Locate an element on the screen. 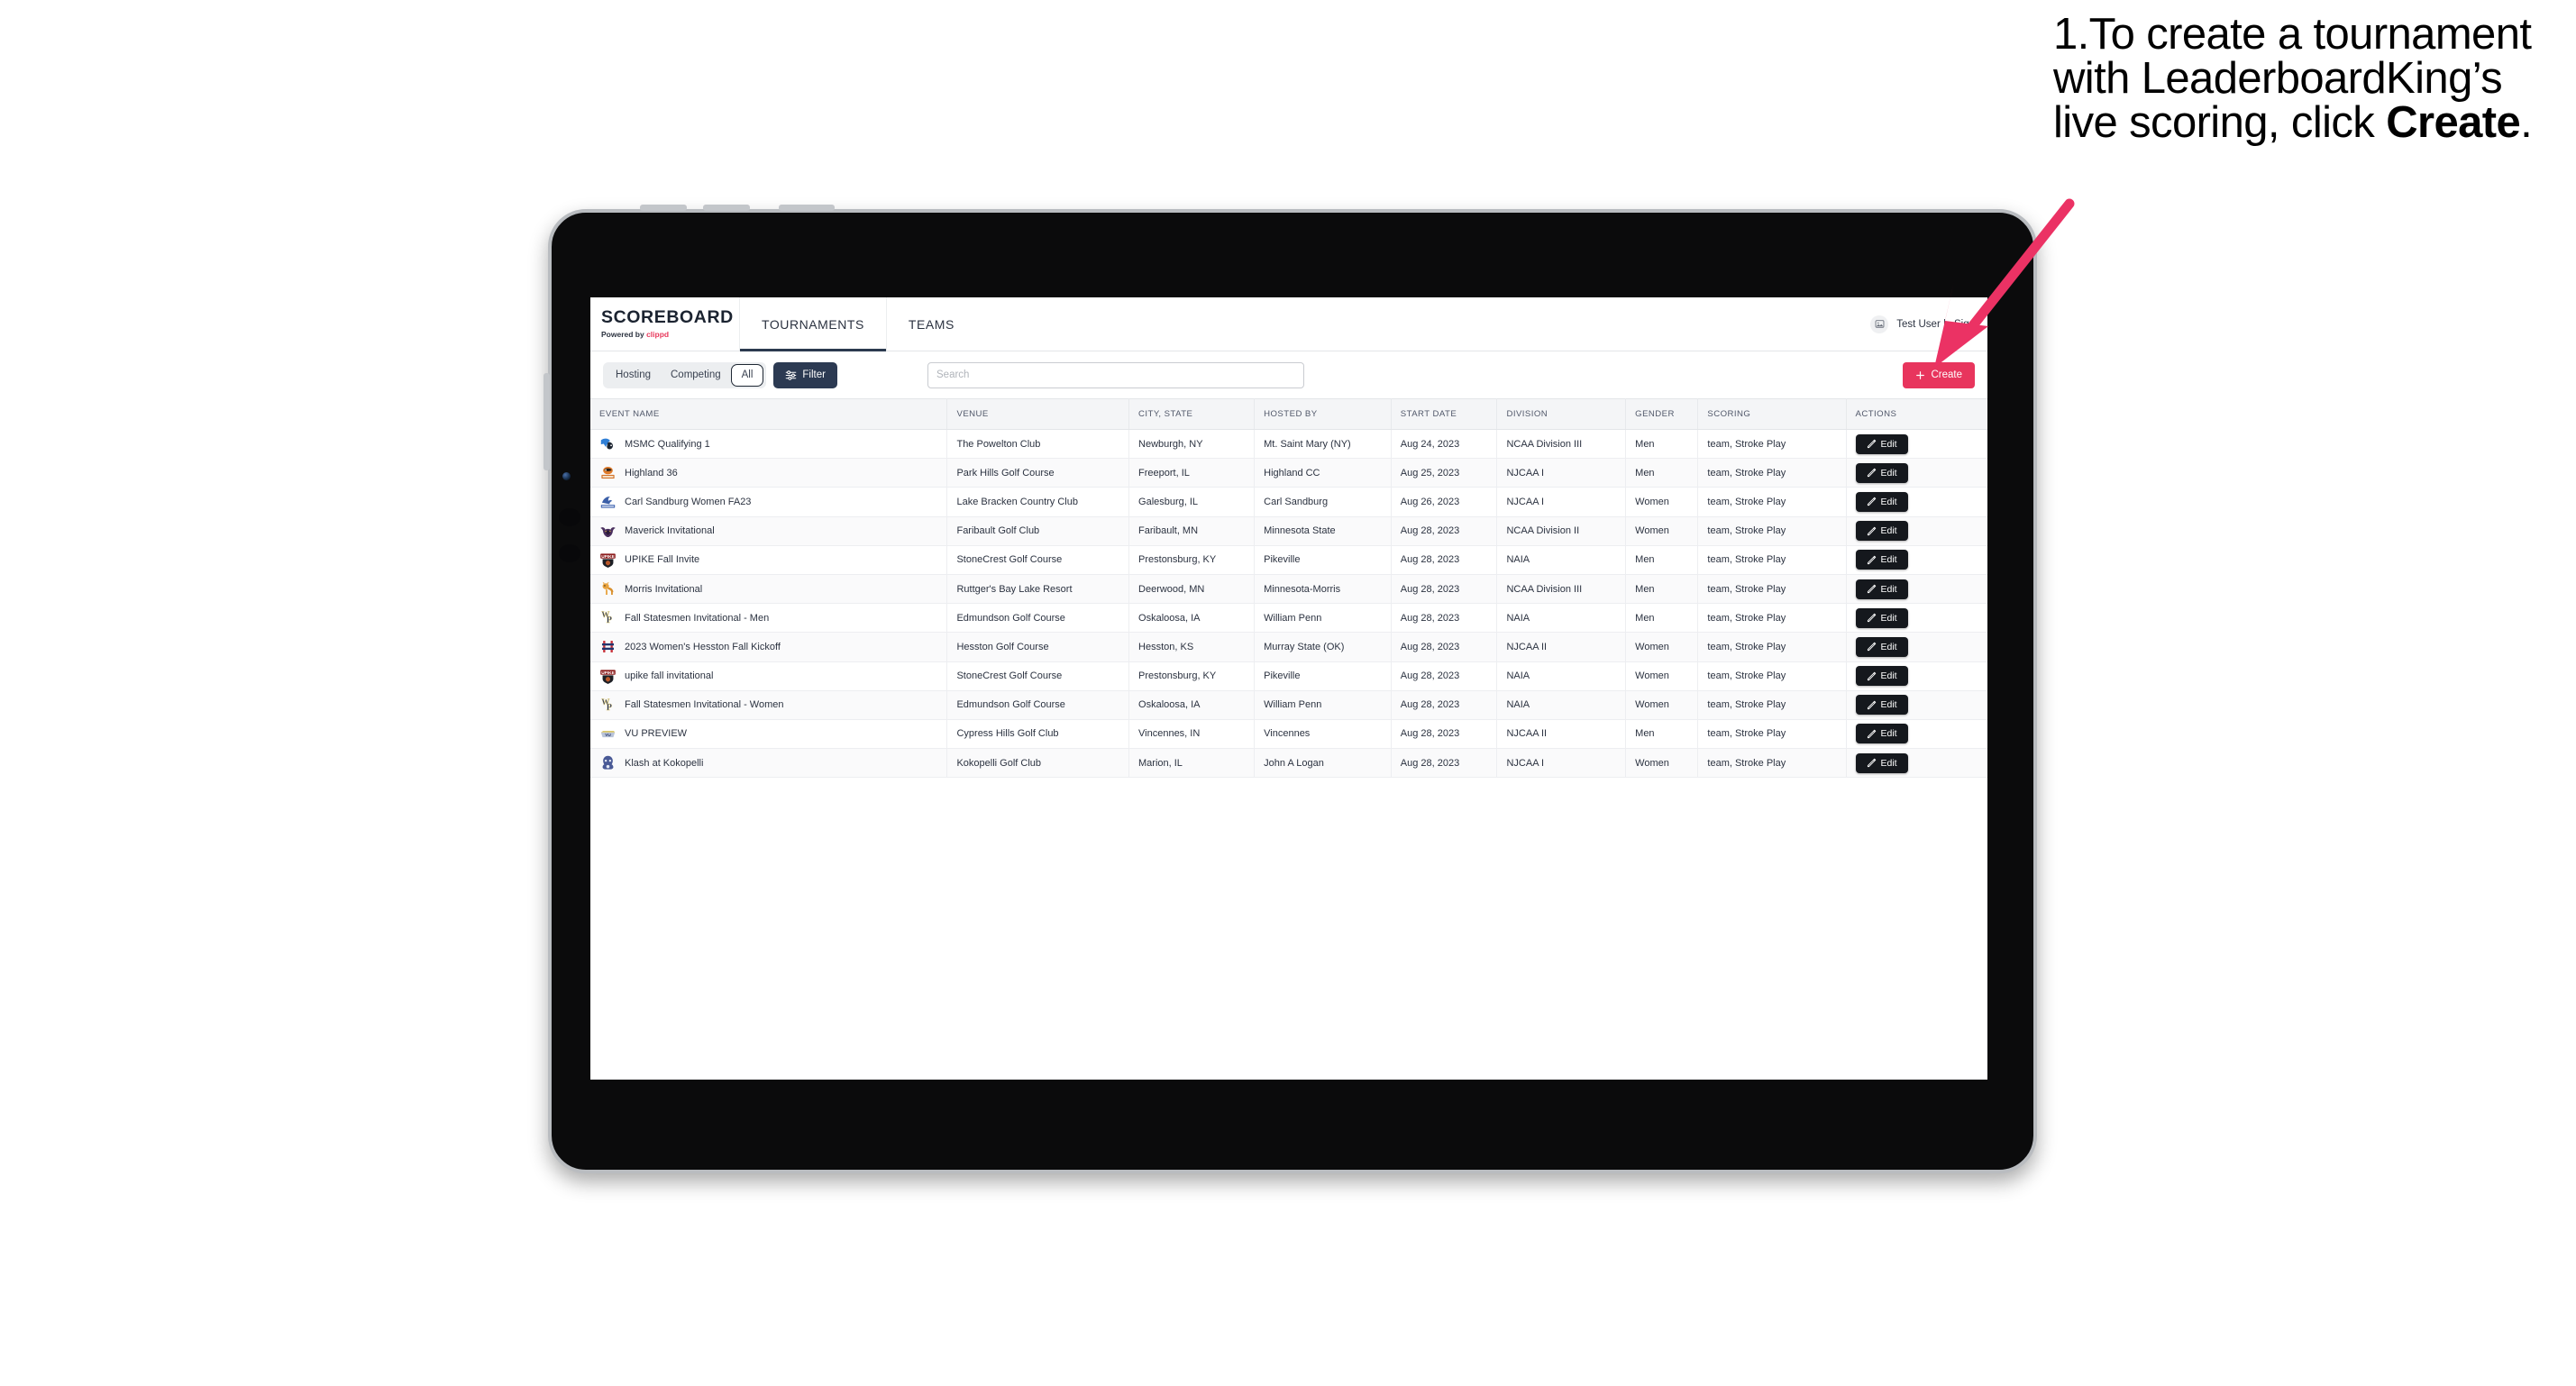 This screenshot has height=1386, width=2576. cell-event-name: 2023 Women's Hesston Fall Kickoff is located at coordinates (769, 647).